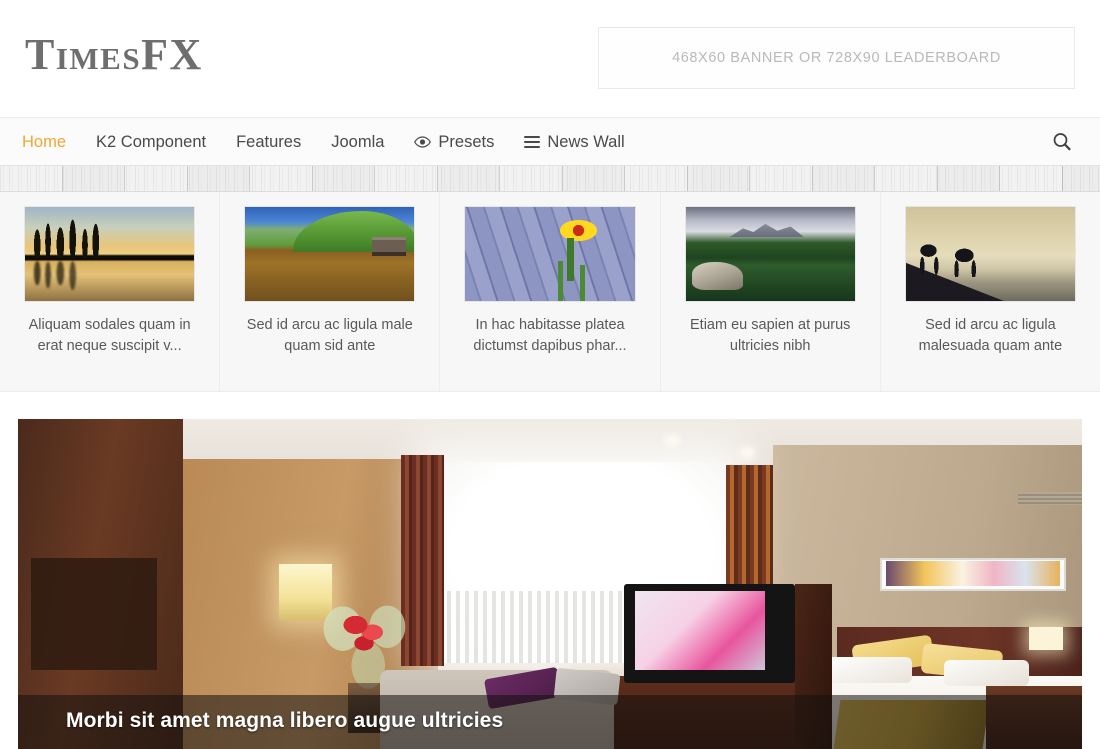  I want to click on thumbnail-image-yellow-flower-wooden-planks, so click(550, 254).